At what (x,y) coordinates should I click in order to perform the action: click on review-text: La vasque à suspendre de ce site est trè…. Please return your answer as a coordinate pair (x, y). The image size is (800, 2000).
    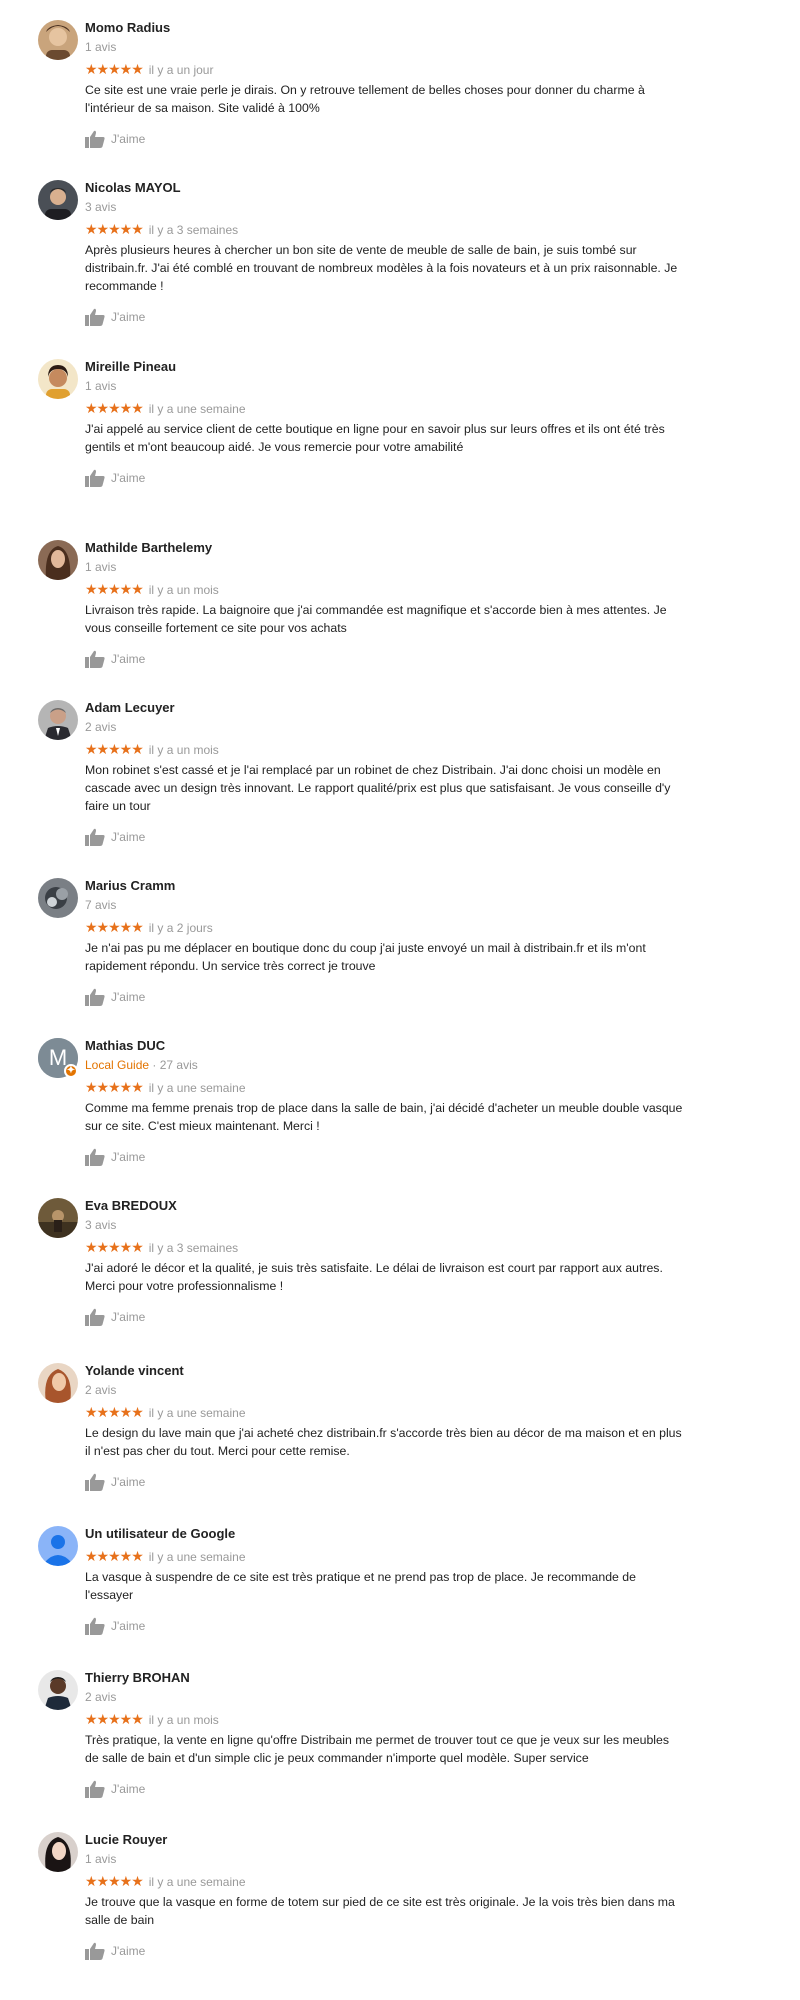
    Looking at the image, I should click on (360, 1586).